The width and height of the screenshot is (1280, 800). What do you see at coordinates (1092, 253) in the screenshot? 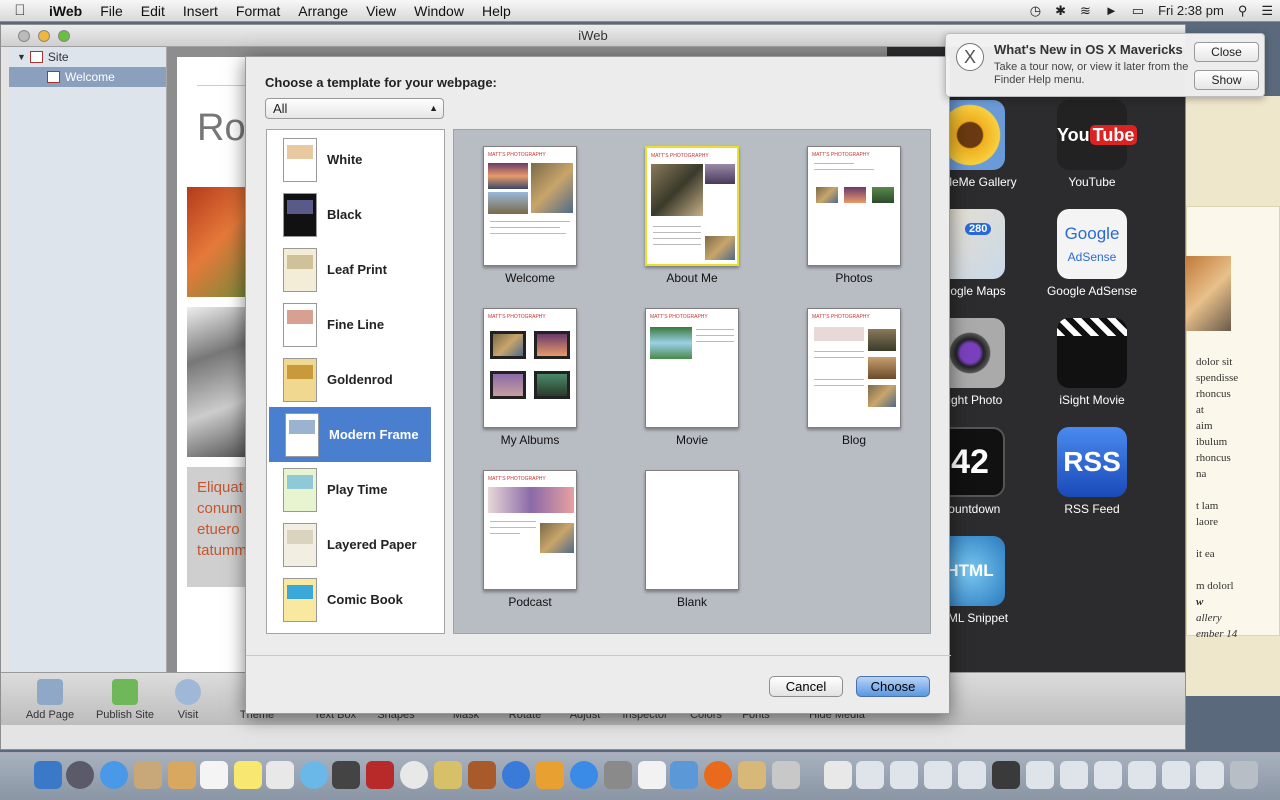
I see `widget-google-adsense: Google AdSense Google AdSense` at bounding box center [1092, 253].